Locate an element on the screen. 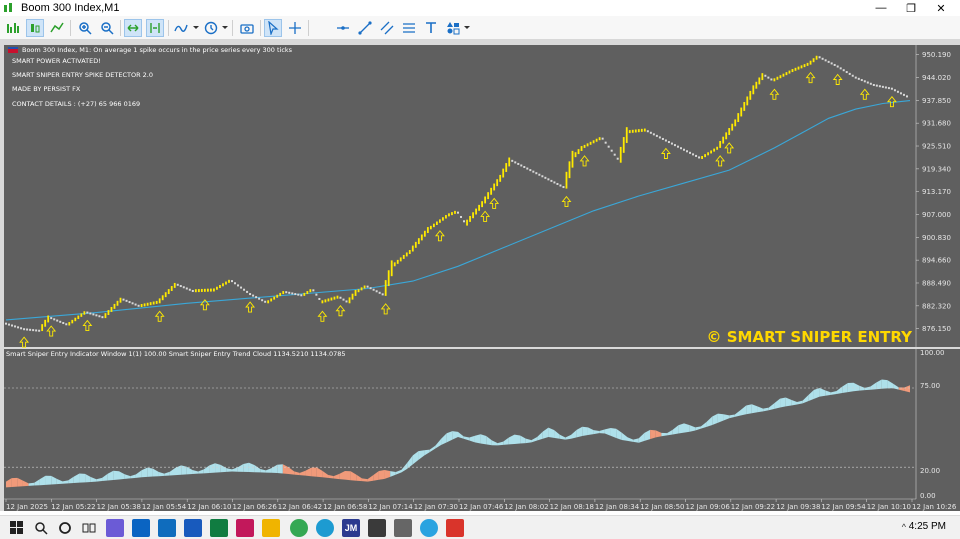 The width and height of the screenshot is (960, 539). close-button: ✕ is located at coordinates (941, 8).